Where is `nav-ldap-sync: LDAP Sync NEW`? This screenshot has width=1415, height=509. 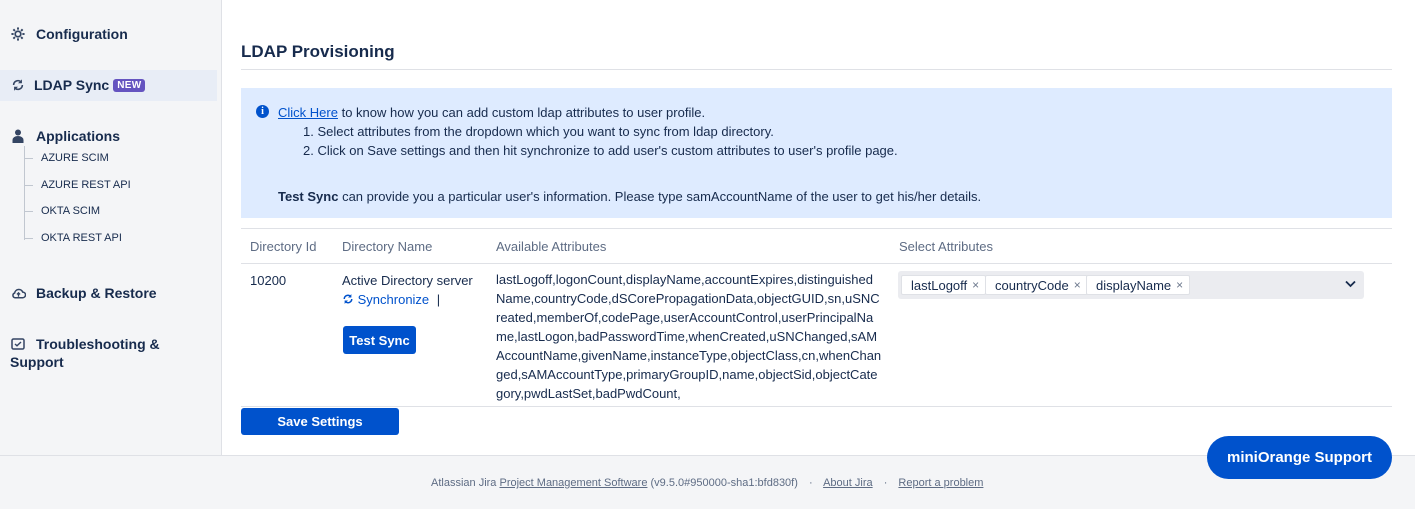 nav-ldap-sync: LDAP Sync NEW is located at coordinates (78, 85).